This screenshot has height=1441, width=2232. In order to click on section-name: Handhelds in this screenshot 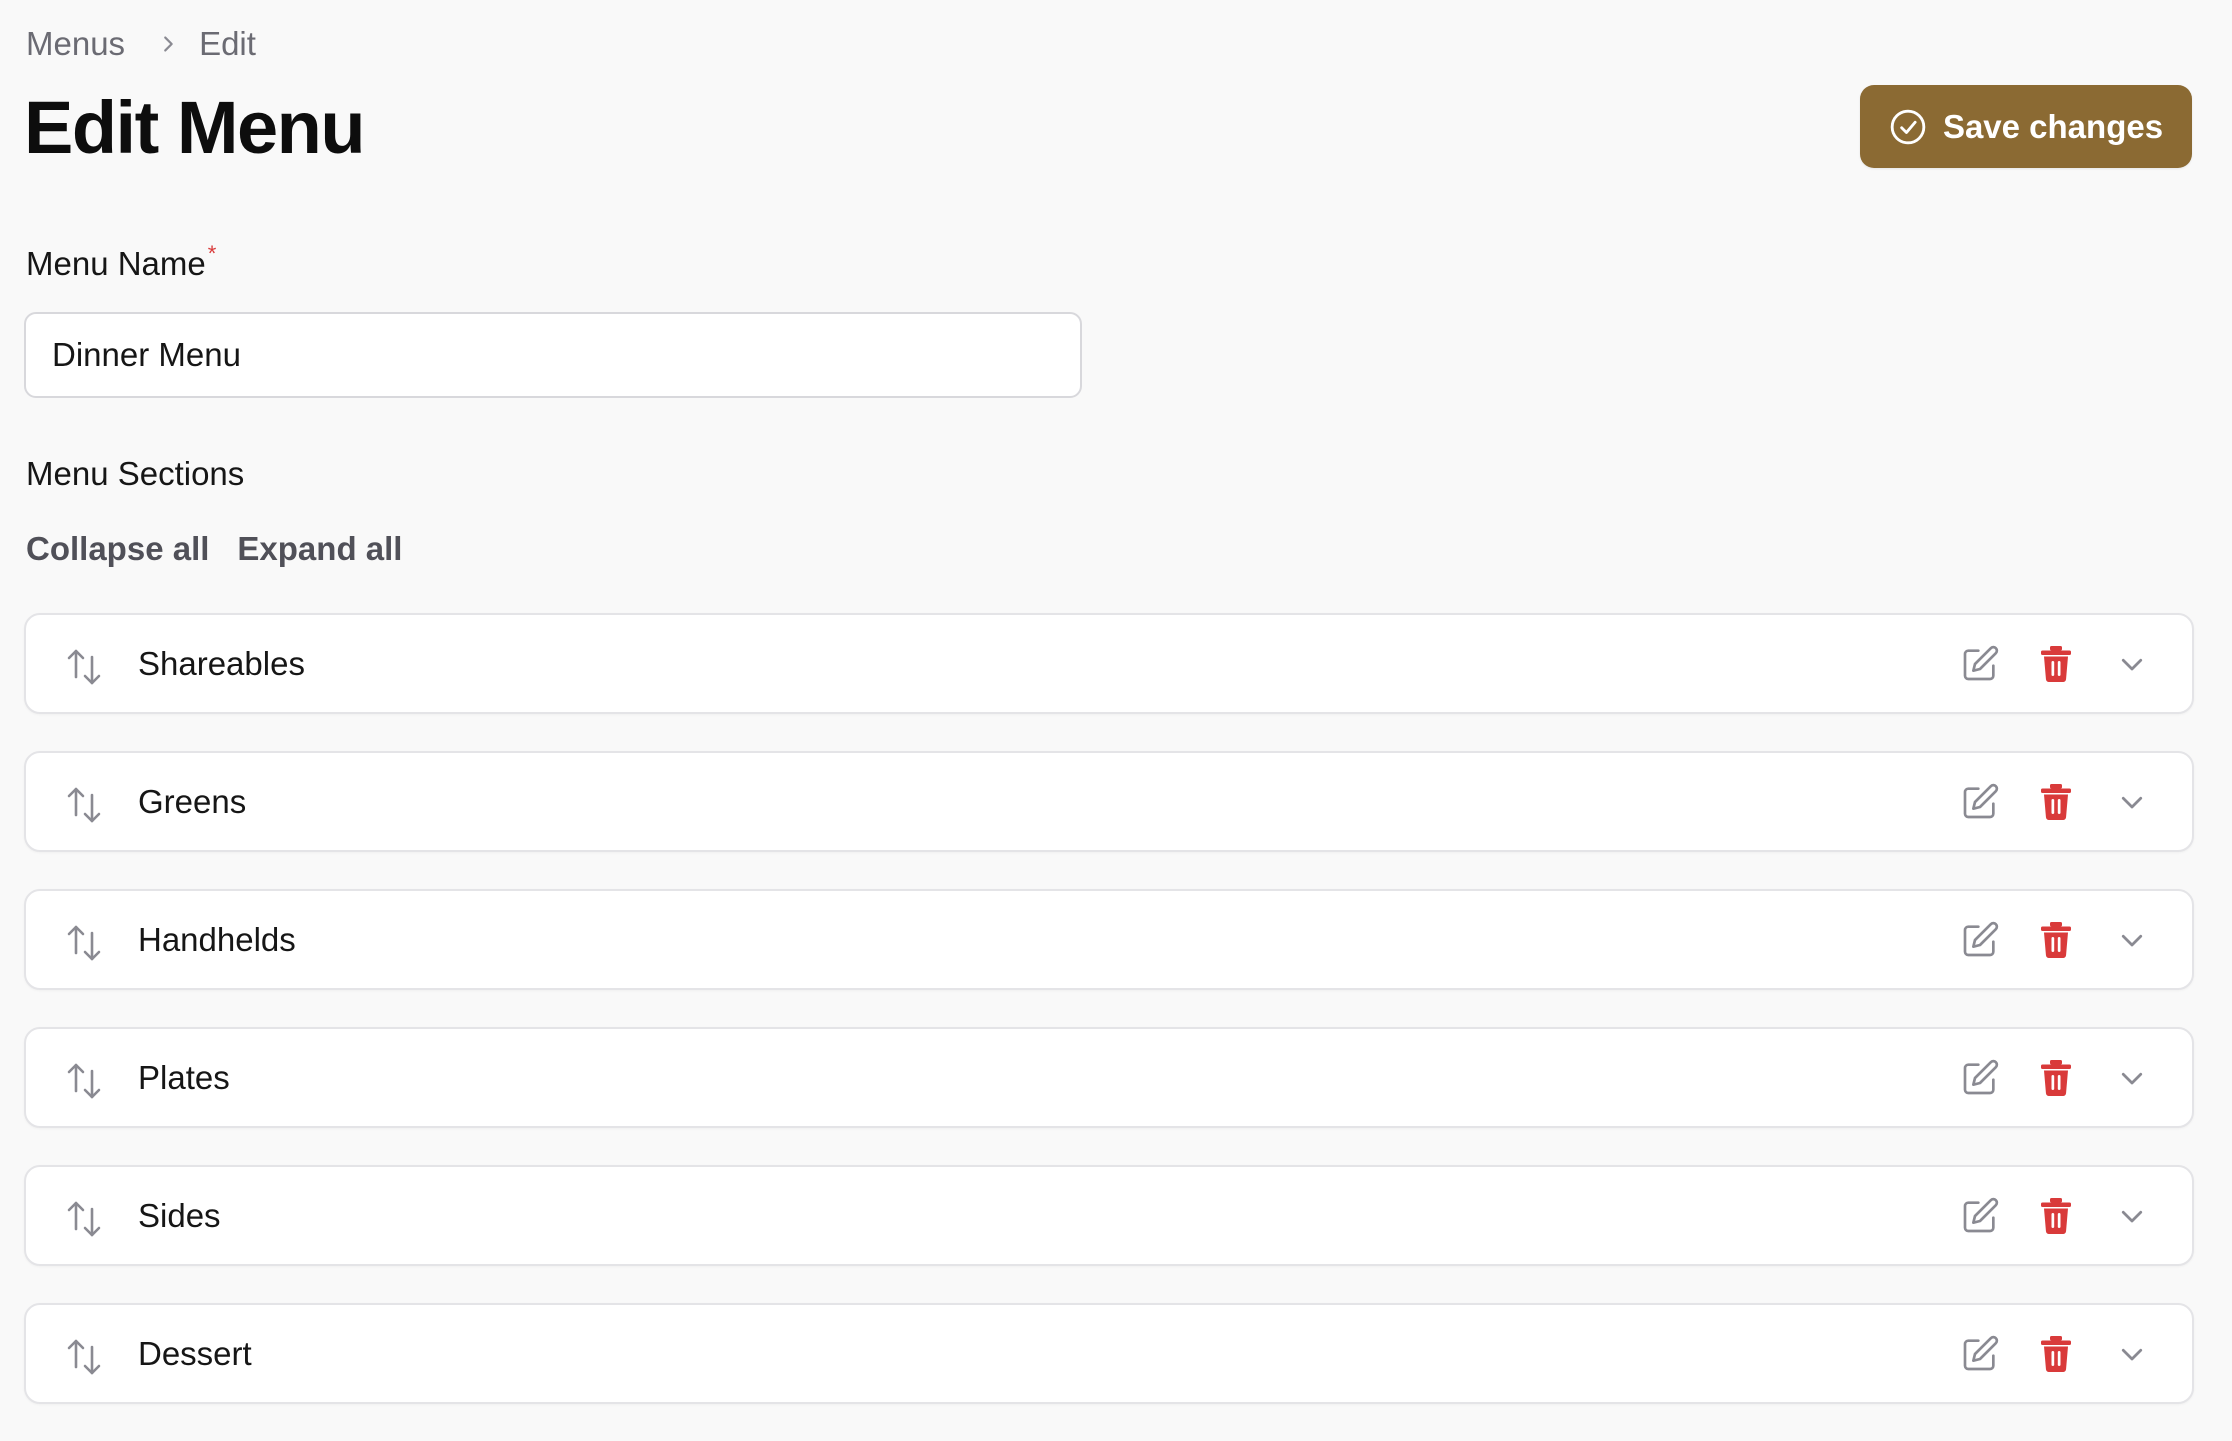, I will do `click(217, 939)`.